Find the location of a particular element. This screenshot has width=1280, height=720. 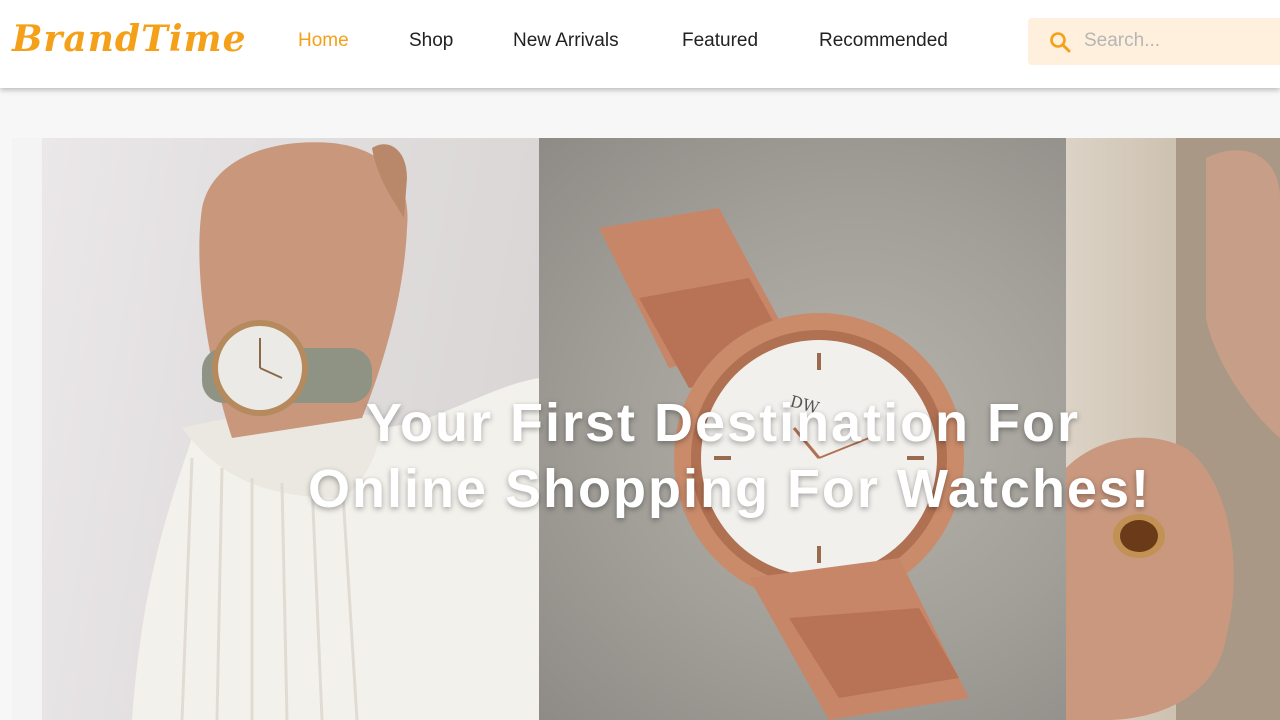

search-box is located at coordinates (1154, 41).